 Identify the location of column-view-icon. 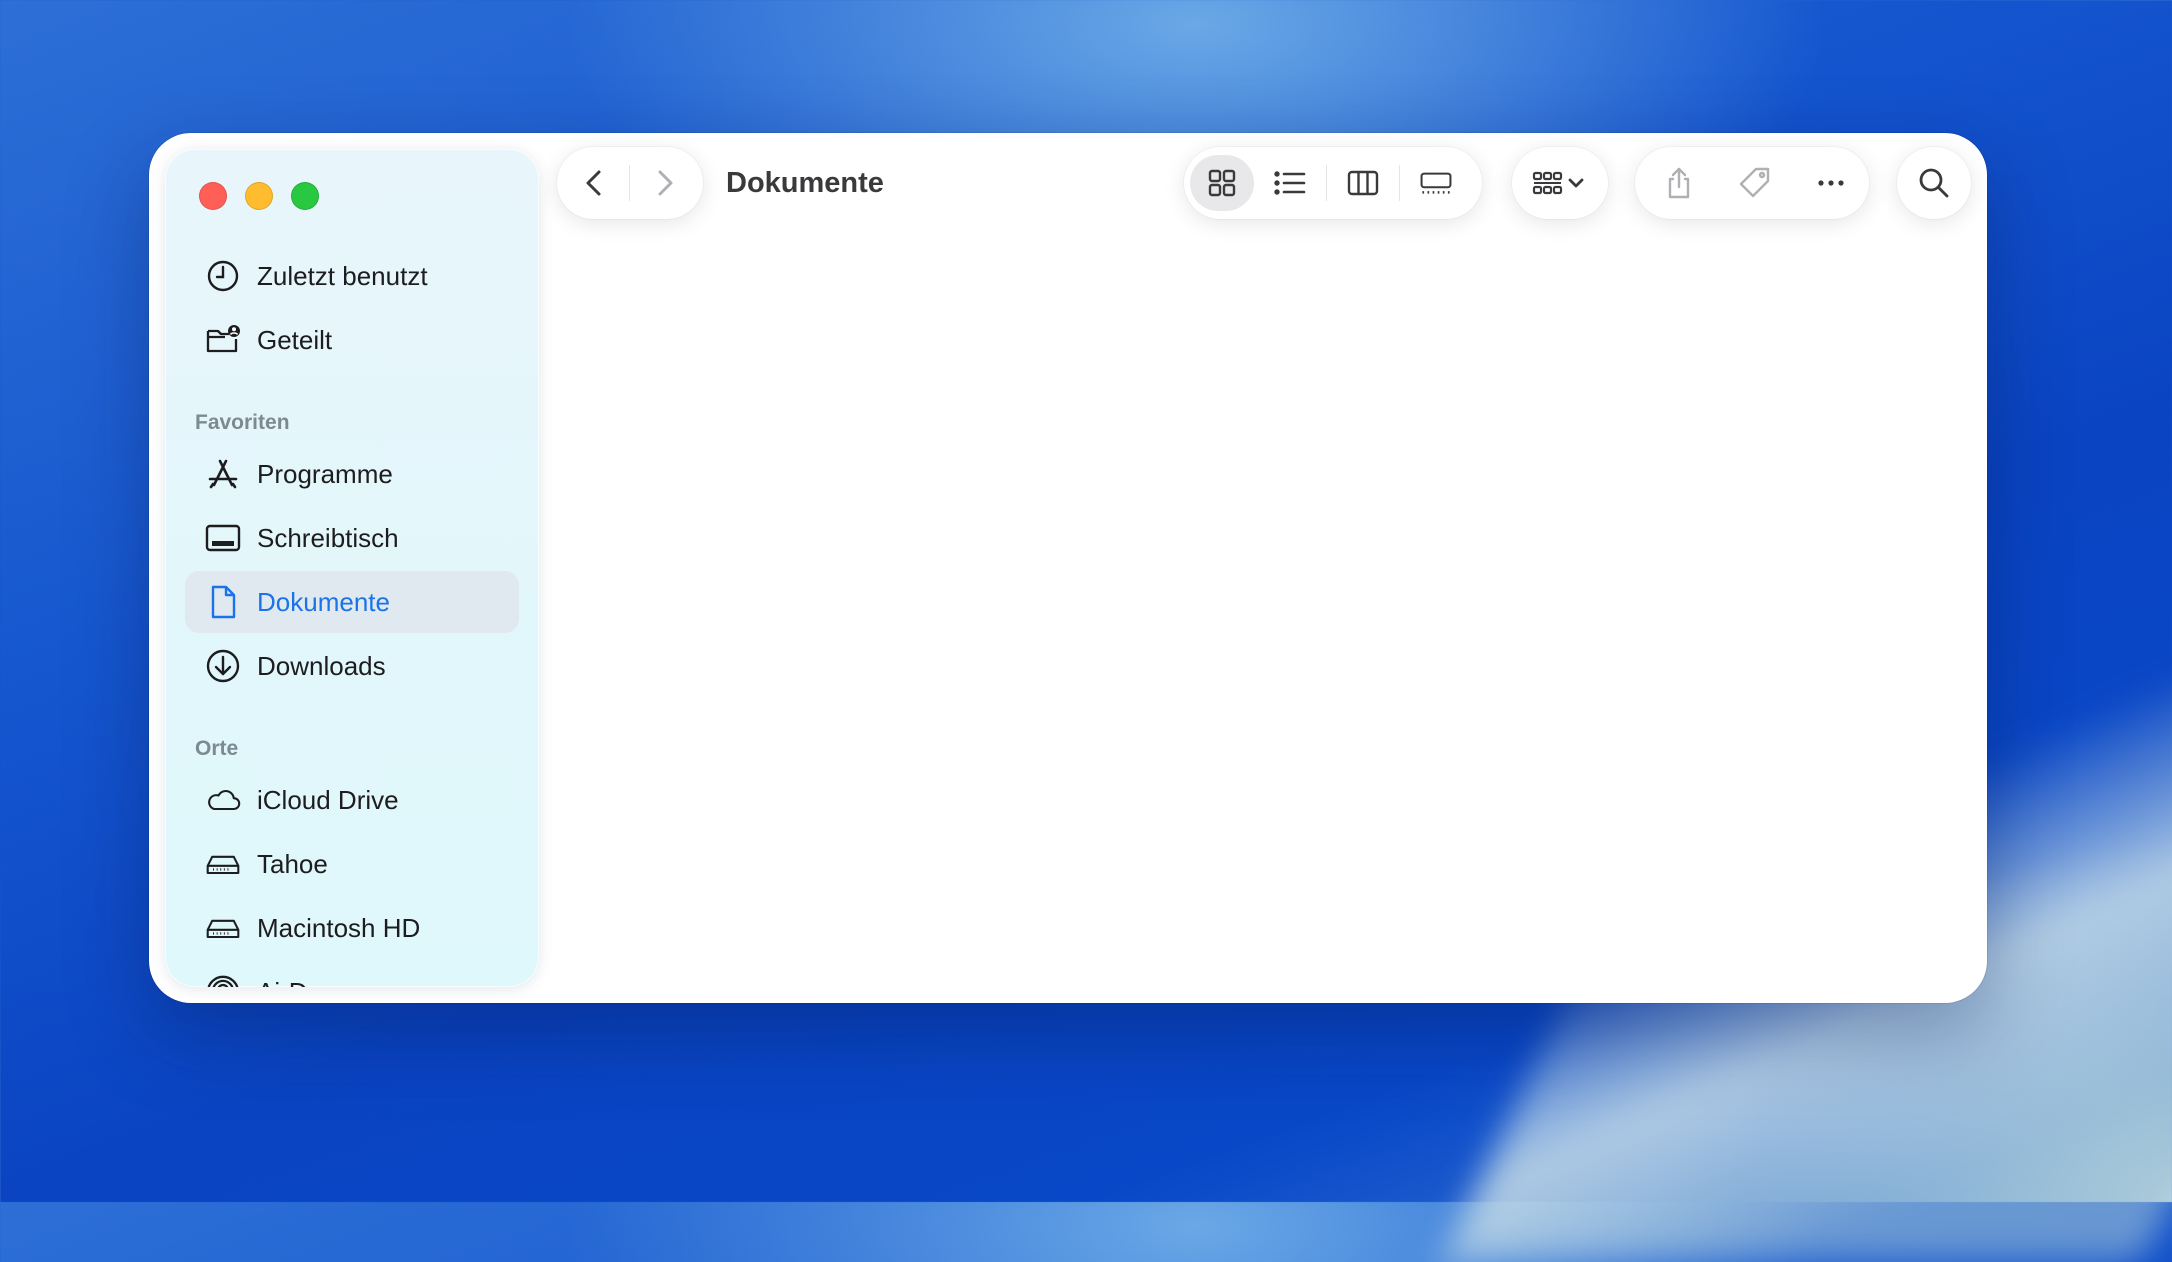
(1363, 183).